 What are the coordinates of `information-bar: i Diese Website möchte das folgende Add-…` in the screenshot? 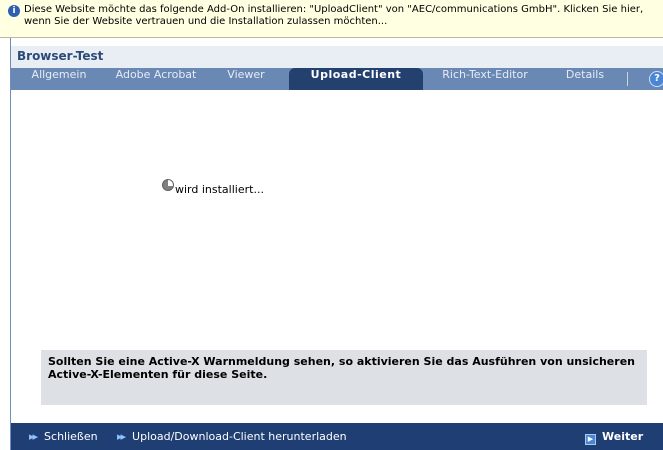 It's located at (331, 19).